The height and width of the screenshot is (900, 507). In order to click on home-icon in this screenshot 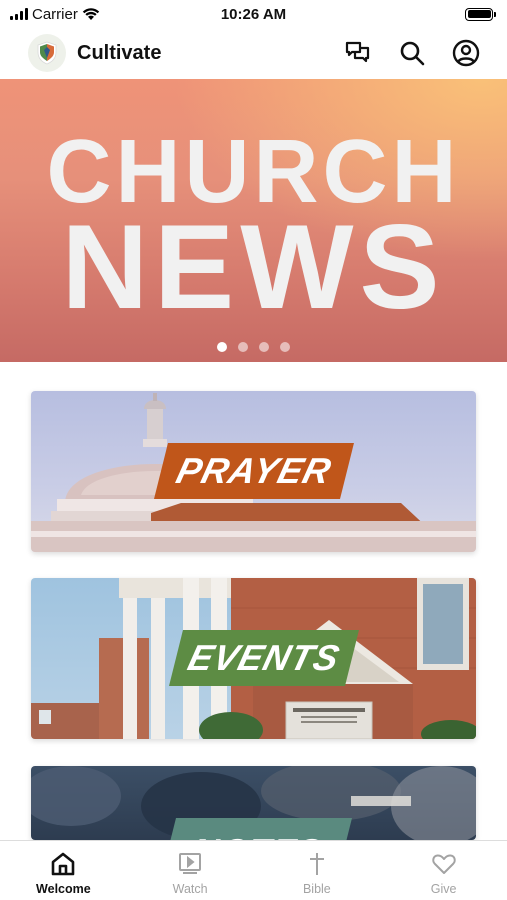, I will do `click(63, 864)`.